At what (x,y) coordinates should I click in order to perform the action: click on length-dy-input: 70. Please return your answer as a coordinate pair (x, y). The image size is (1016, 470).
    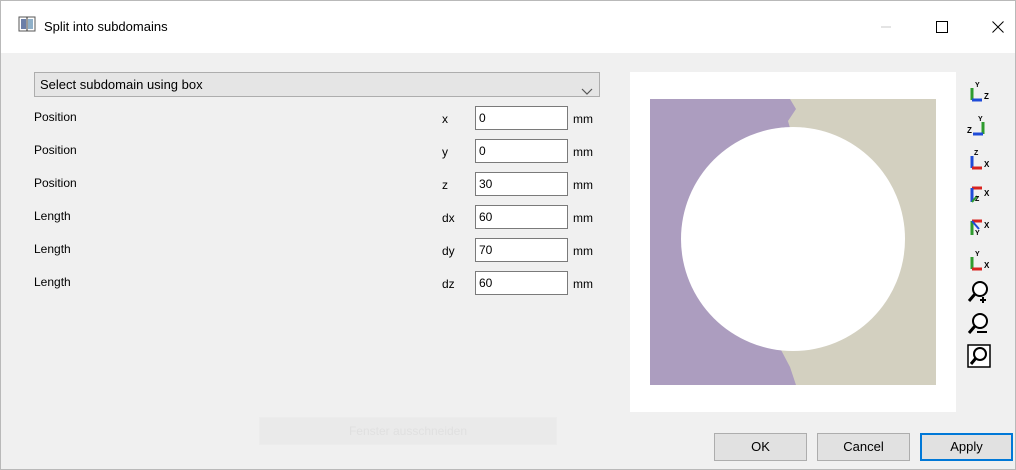
    Looking at the image, I should click on (521, 250).